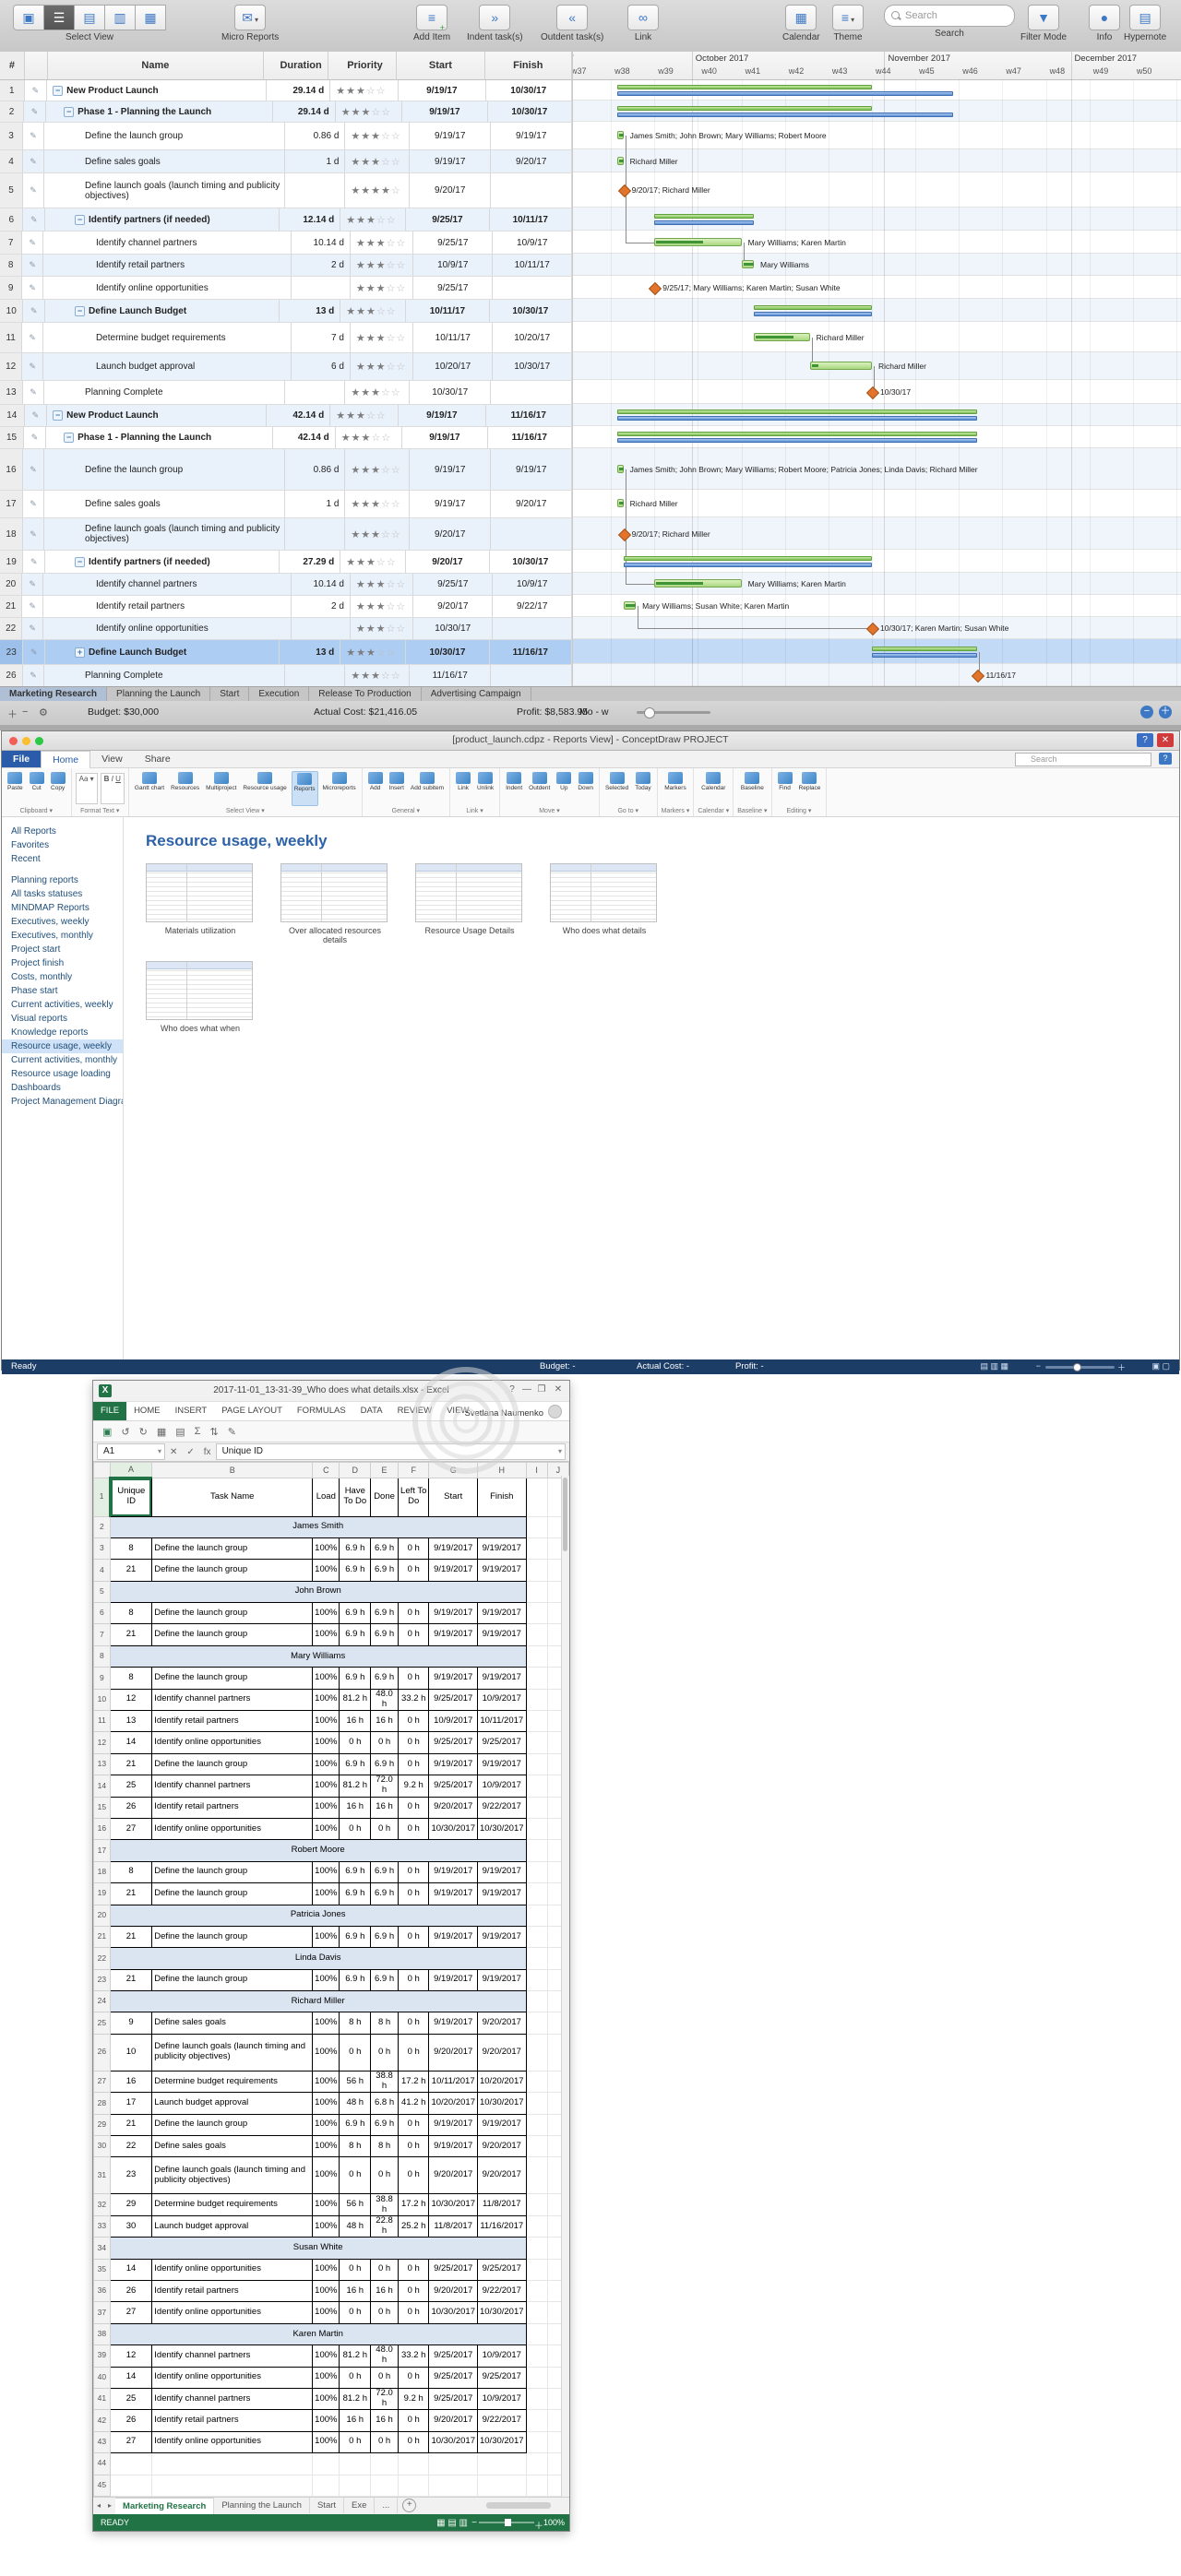 Image resolution: width=1181 pixels, height=2576 pixels. Describe the element at coordinates (213, 1432) in the screenshot. I see `sort-icon: ⇅` at that location.